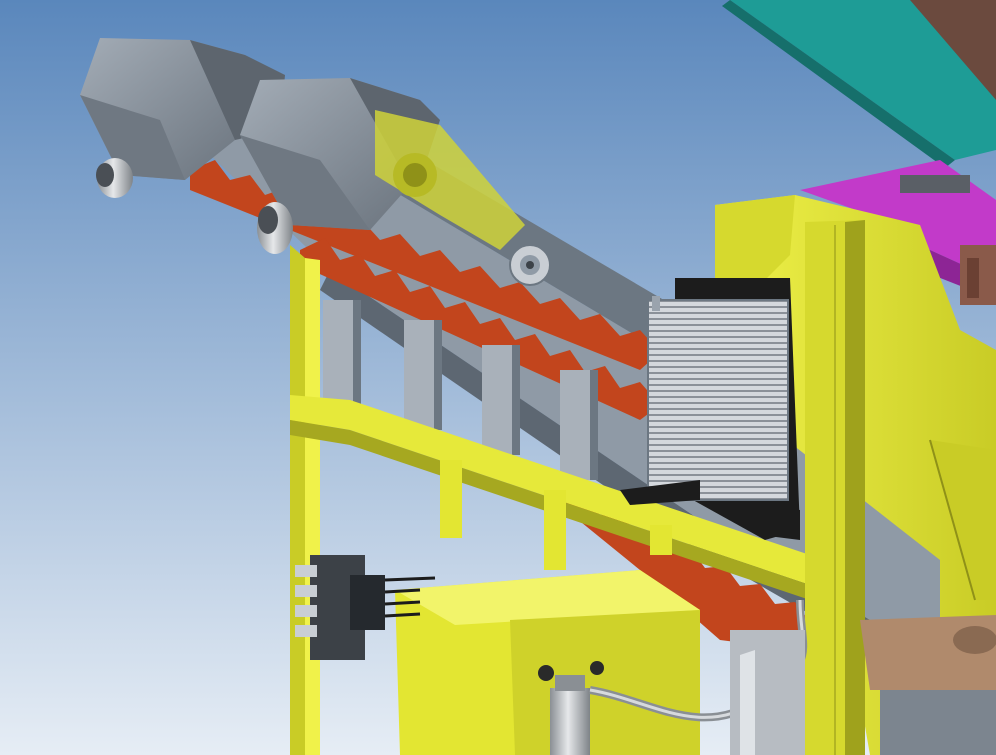 This screenshot has width=996, height=755. Describe the element at coordinates (710, 409) in the screenshot. I see `oil-cooler-icon` at that location.